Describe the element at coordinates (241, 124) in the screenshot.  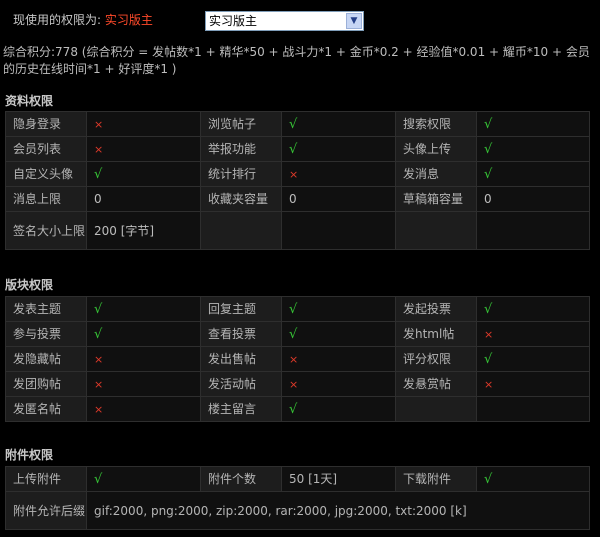
I see `permission-label: 浏览帖子` at that location.